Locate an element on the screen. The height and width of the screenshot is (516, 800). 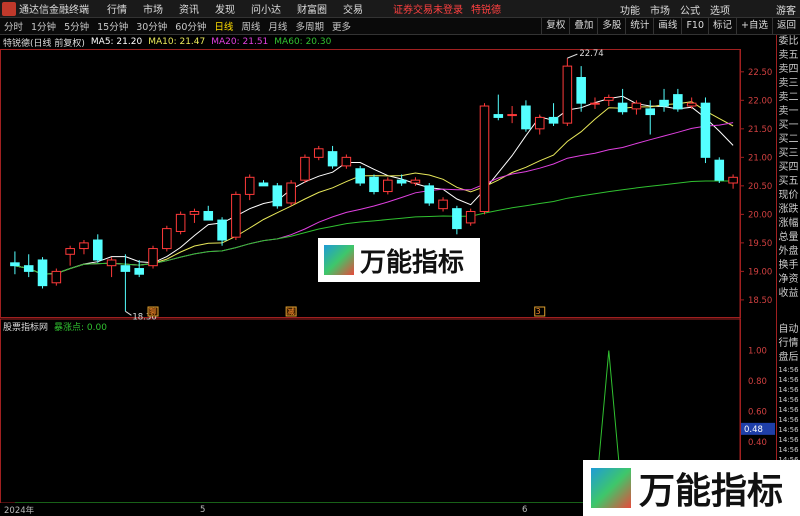
panel-tab: 行情 is located at coordinates (788, 344).